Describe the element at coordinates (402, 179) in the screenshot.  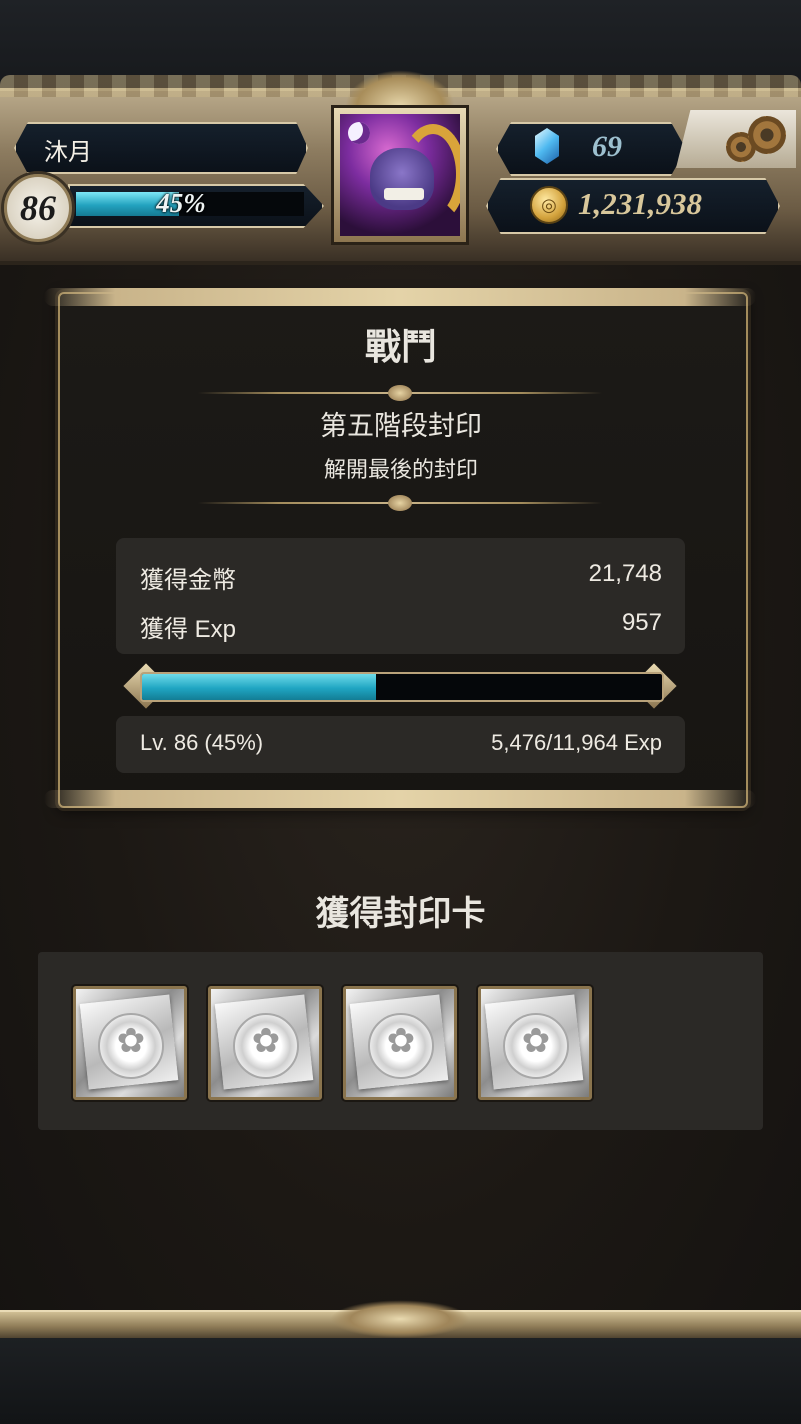
I see `demon-face` at that location.